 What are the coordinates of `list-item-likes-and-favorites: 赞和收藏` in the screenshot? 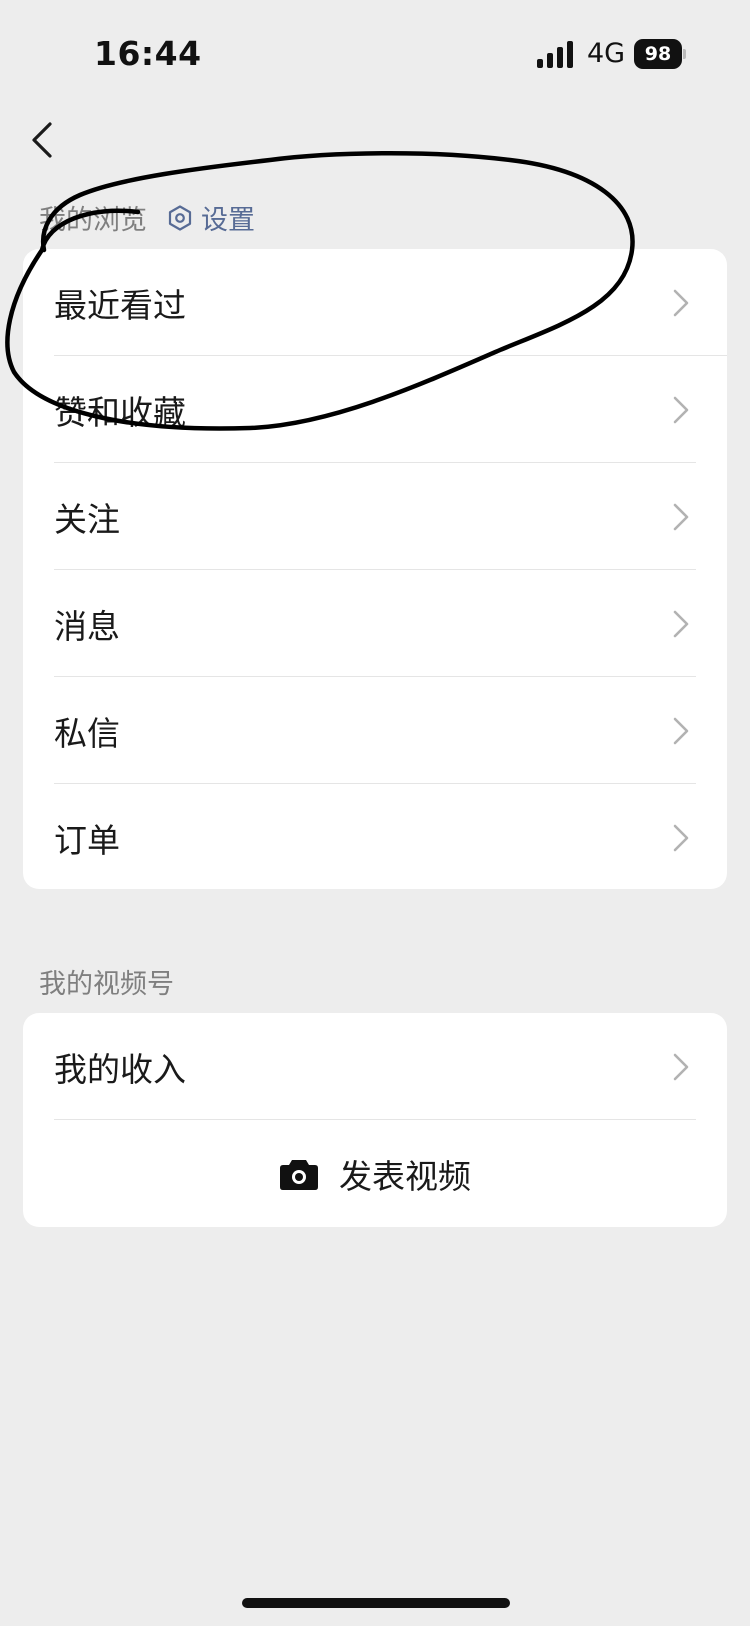 It's located at (375, 409).